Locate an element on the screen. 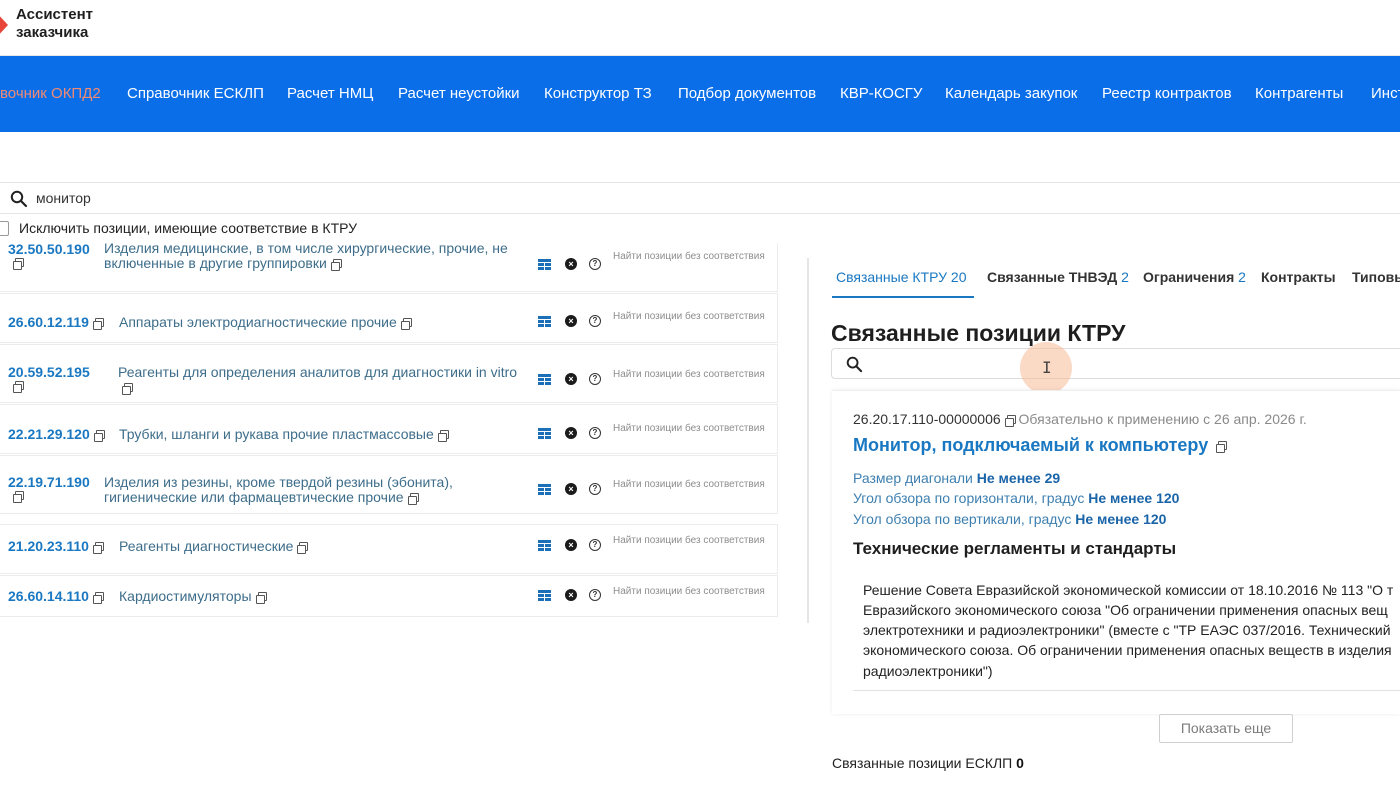 Image resolution: width=1400 pixels, height=800 pixels. row-code: 22.21.29.120 is located at coordinates (56, 434).